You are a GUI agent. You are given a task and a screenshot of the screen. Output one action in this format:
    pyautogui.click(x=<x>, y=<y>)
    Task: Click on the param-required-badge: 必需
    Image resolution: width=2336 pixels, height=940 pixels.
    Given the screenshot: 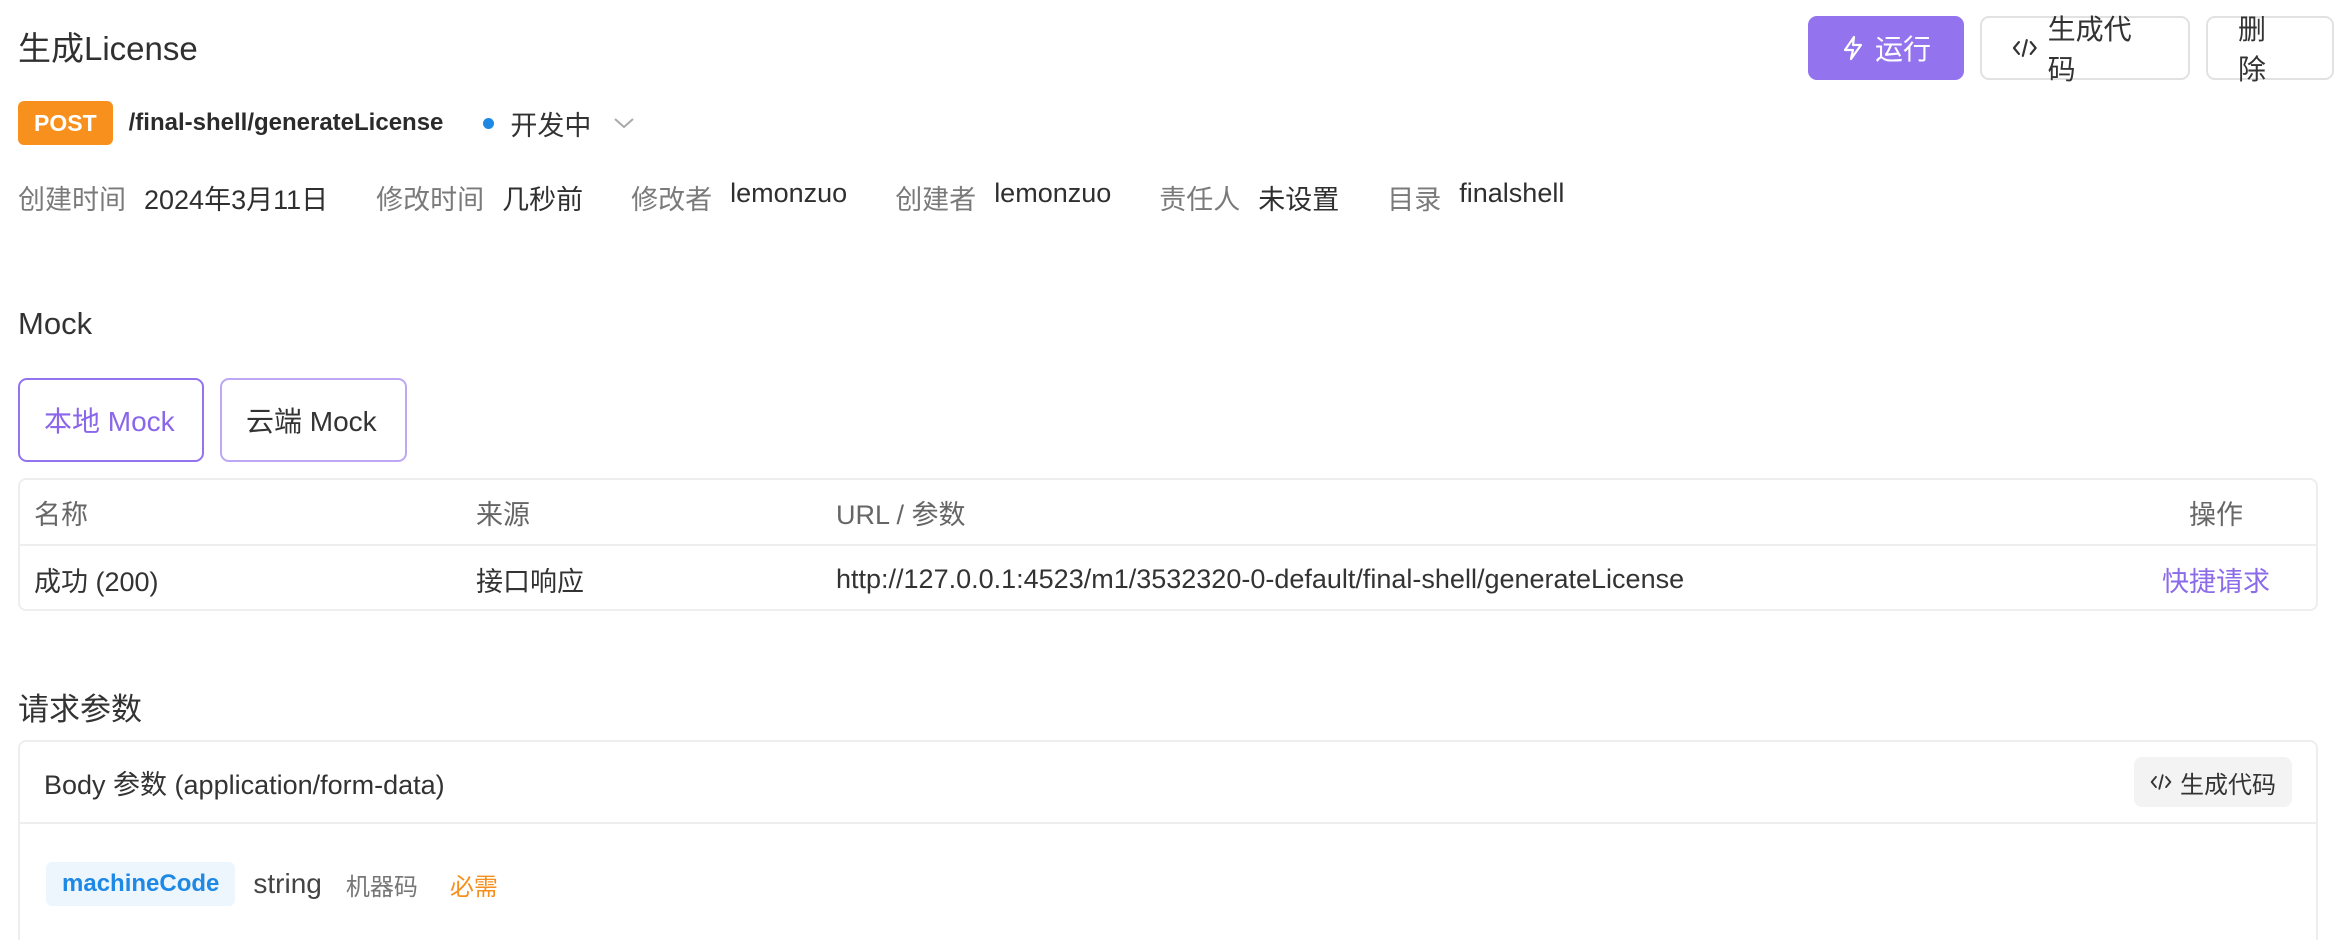 What is the action you would take?
    pyautogui.click(x=473, y=887)
    